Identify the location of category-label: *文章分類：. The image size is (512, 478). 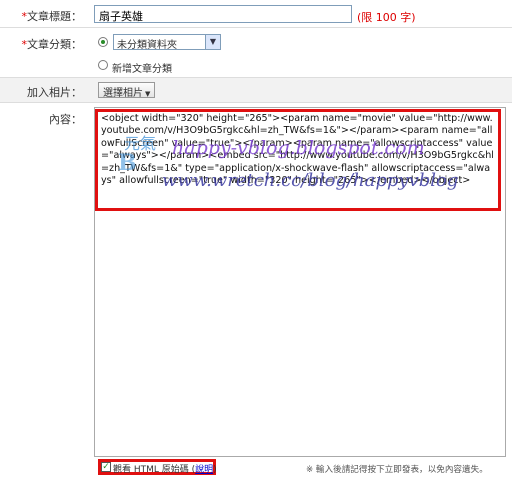
(52, 44).